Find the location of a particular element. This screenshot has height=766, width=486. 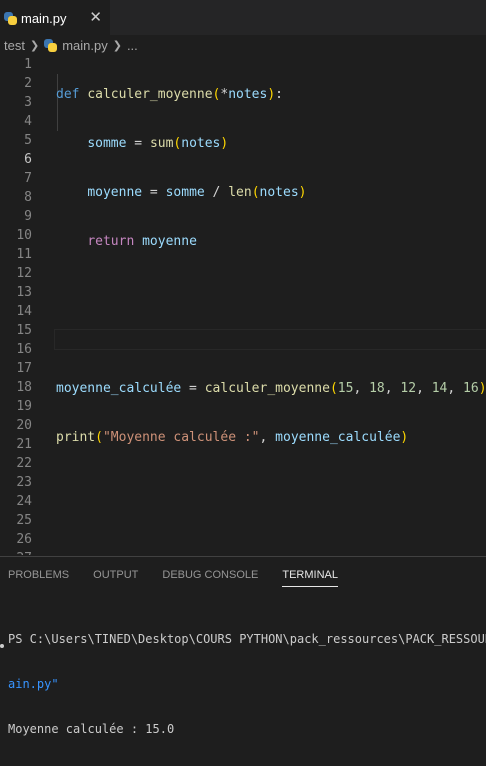

panel-tabs: PROBLEMS OUTPUT DEBUG CONSOLE TERMINAL is located at coordinates (185, 575).